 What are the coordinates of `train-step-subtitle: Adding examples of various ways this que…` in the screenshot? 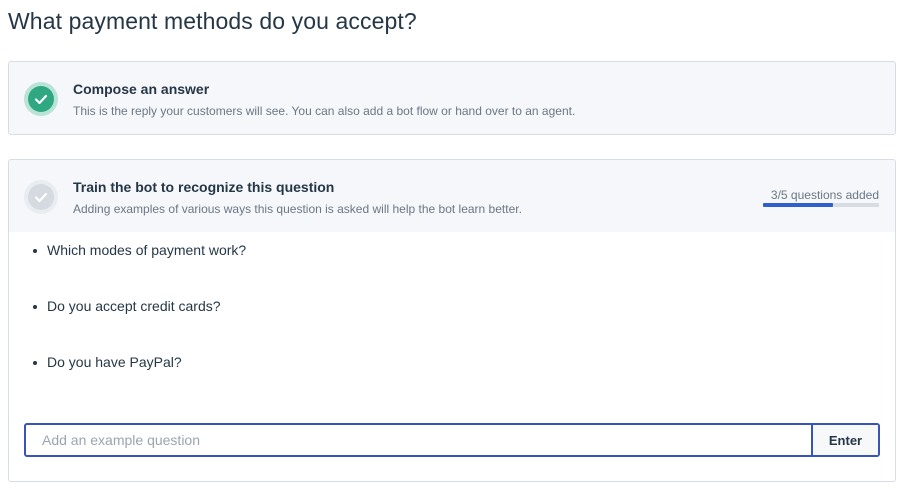 It's located at (297, 209).